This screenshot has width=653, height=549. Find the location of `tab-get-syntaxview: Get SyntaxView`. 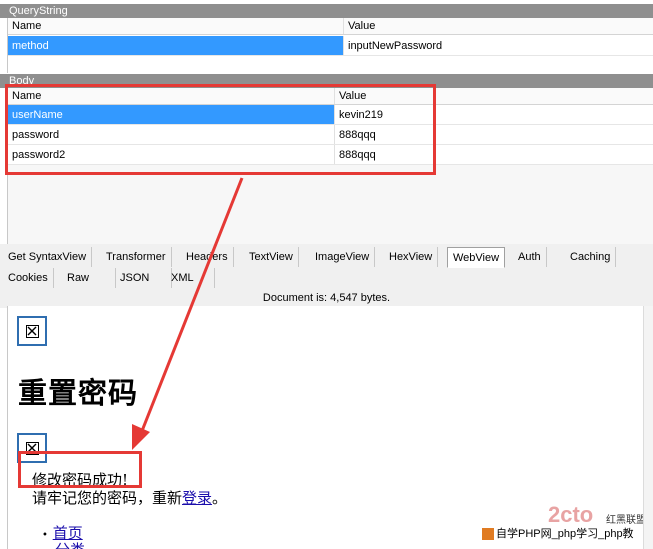

tab-get-syntaxview: Get SyntaxView is located at coordinates (48, 257).